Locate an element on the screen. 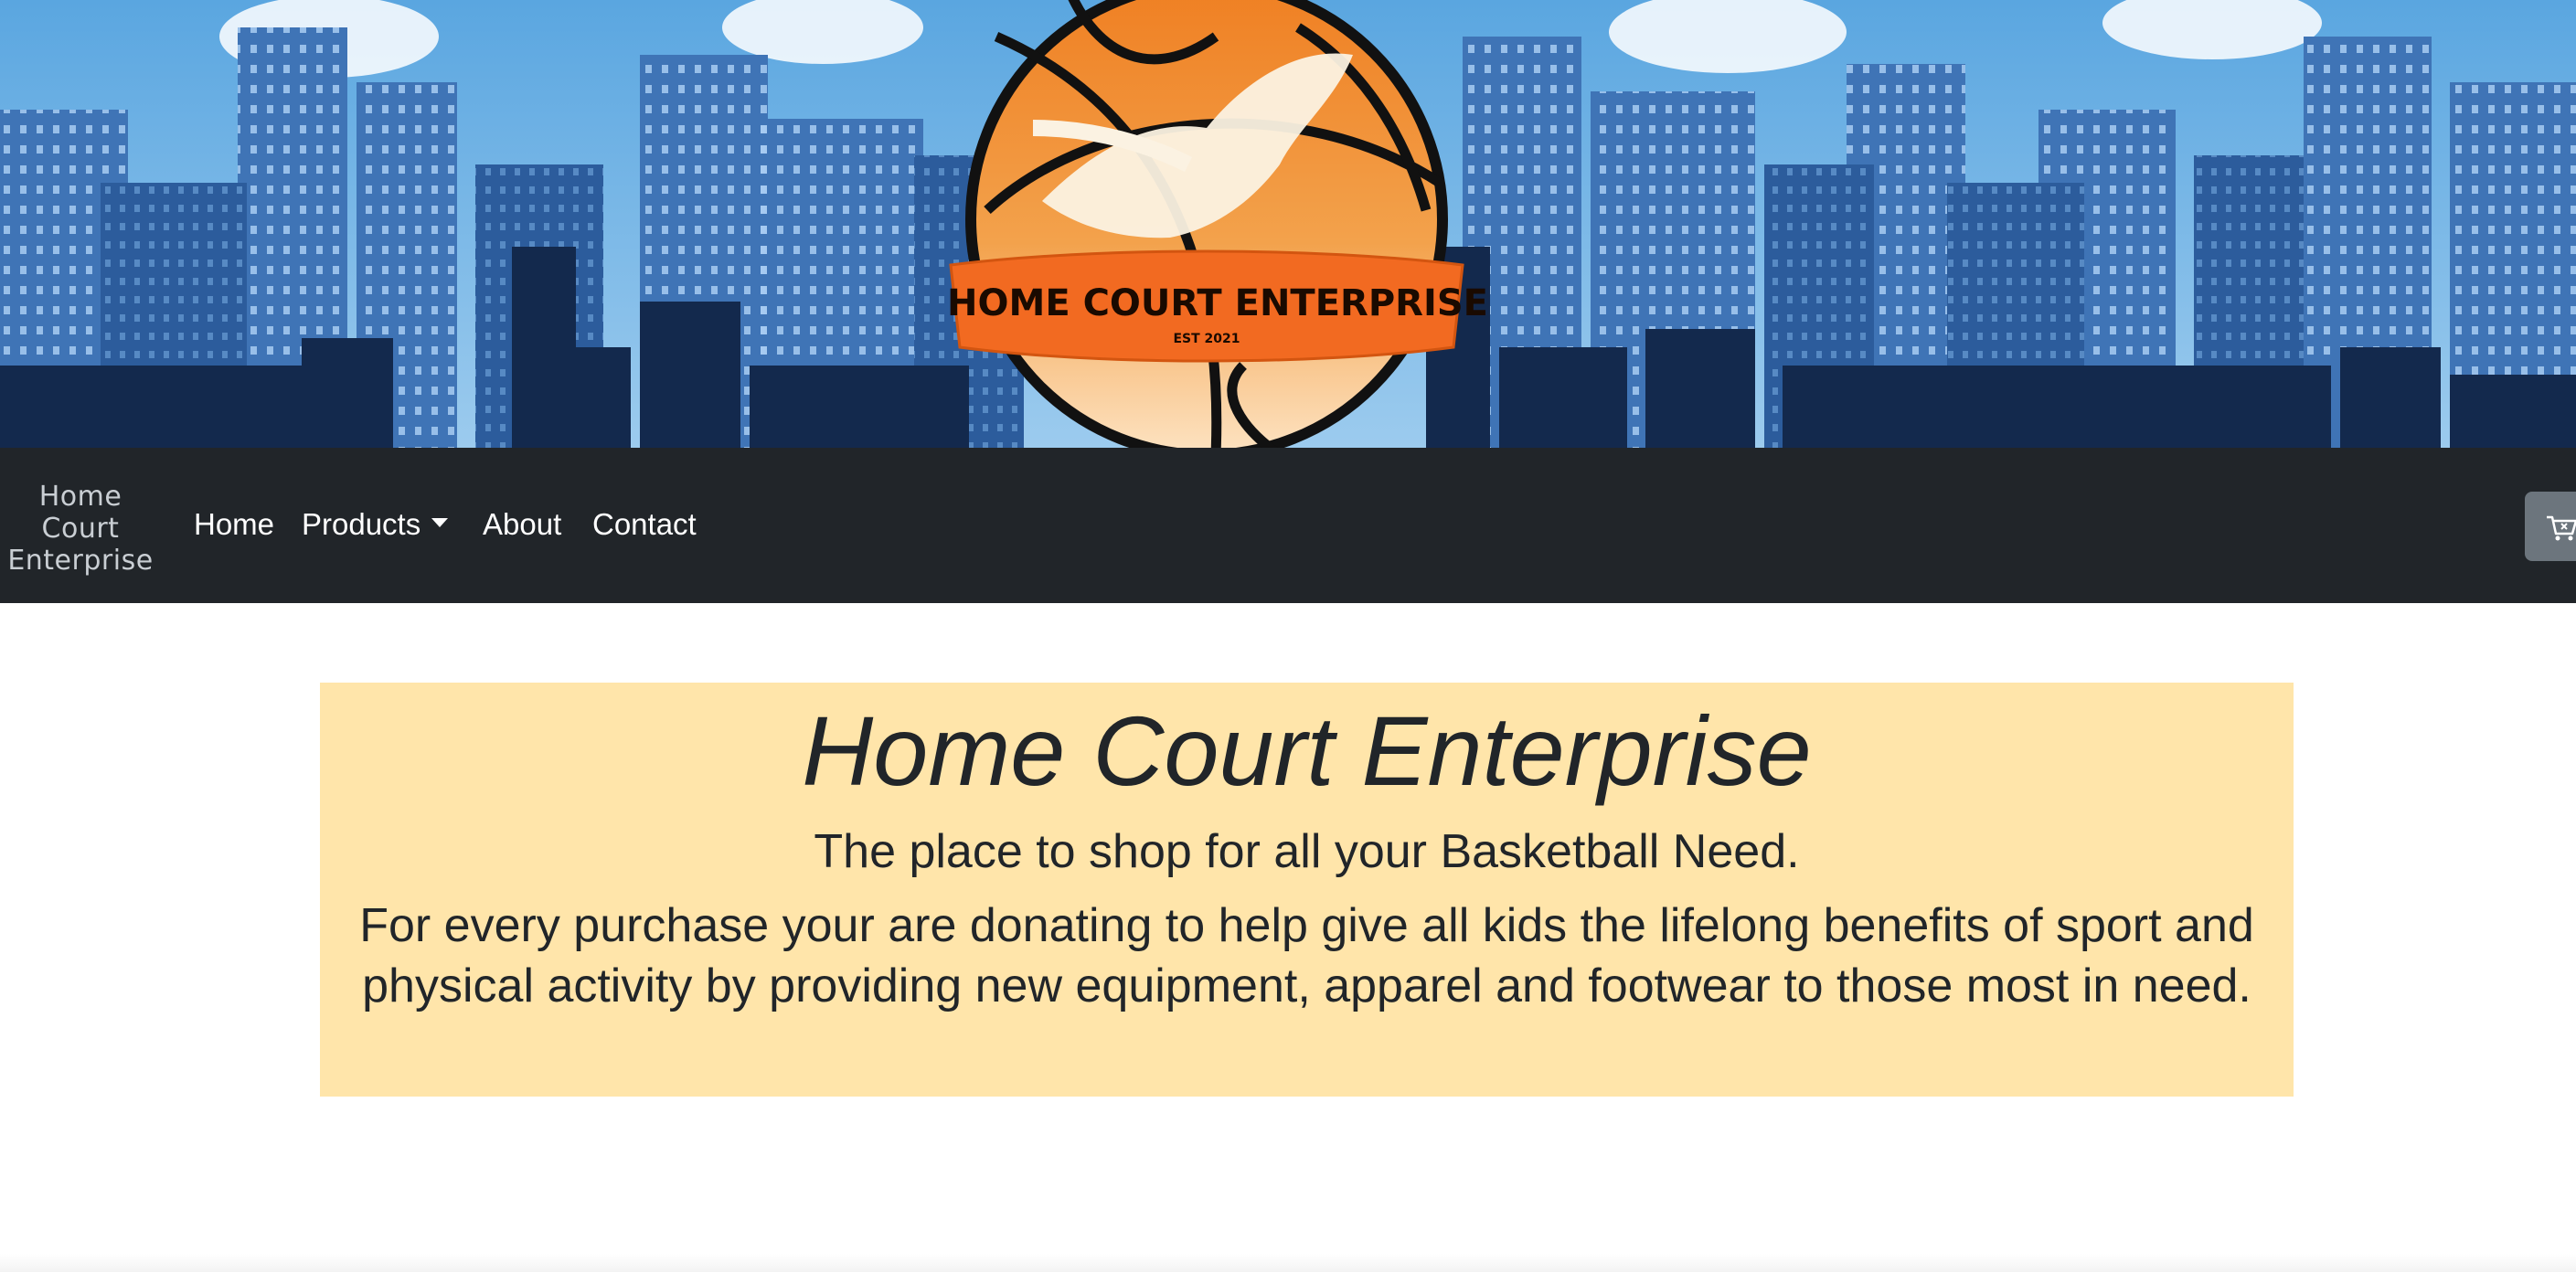 This screenshot has width=2576, height=1272. brand-line-2: Court is located at coordinates (80, 529).